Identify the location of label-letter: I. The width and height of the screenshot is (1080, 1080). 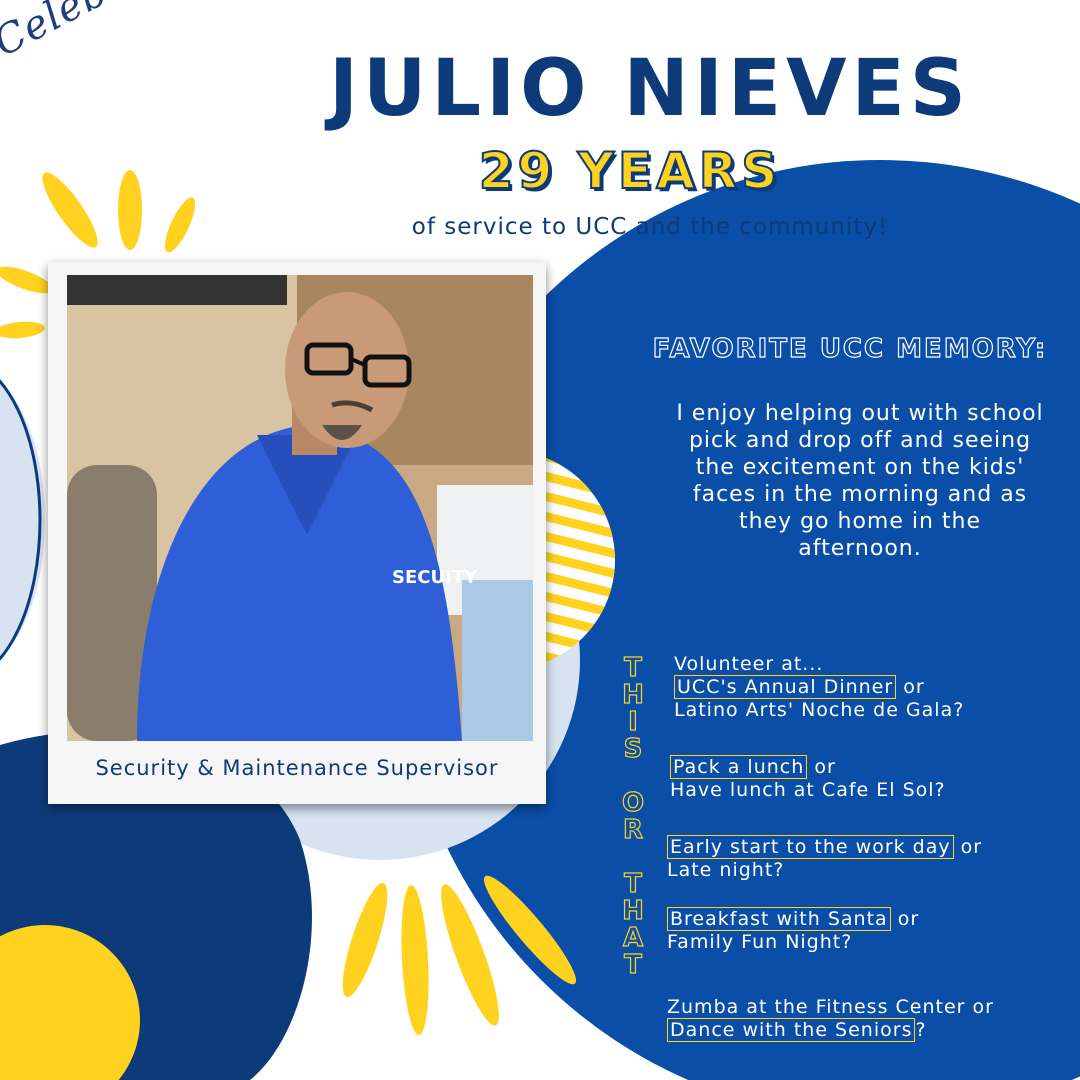
(633, 722).